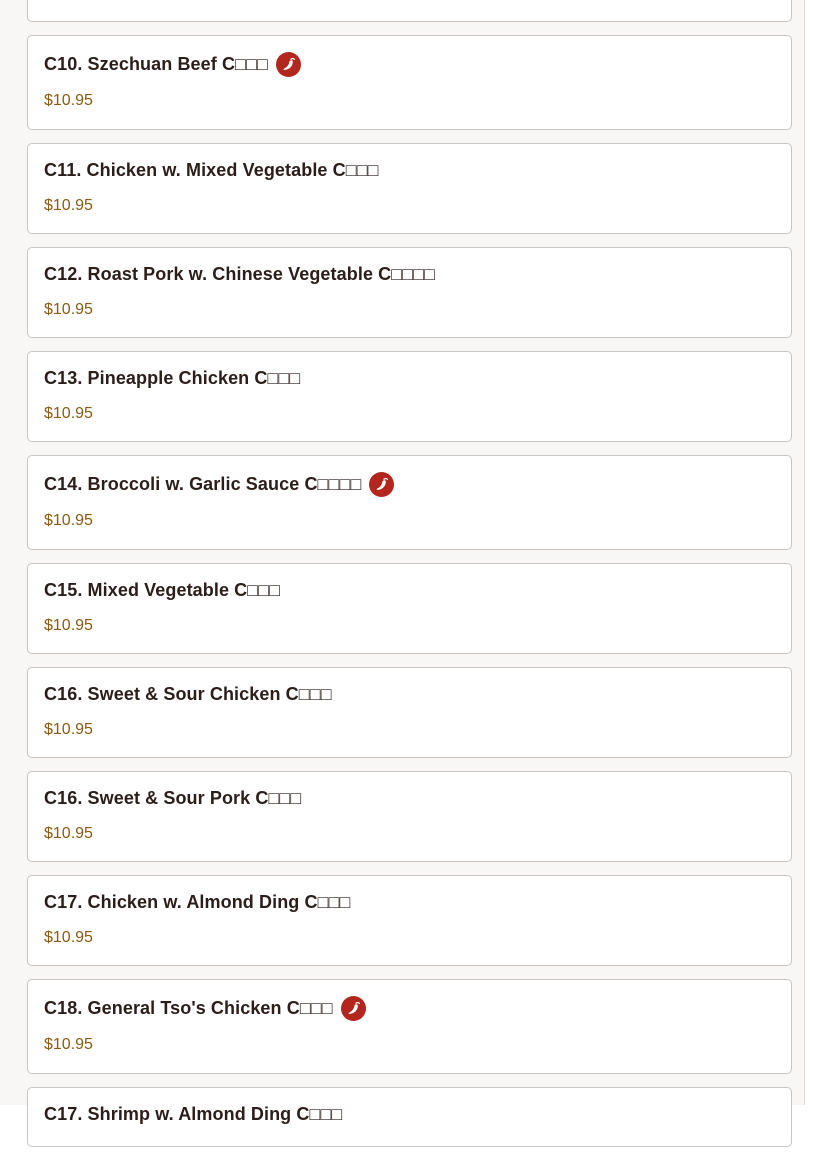 The image size is (824, 1160). I want to click on menu-item-title: C17. Shrimp w. Almond Ding C□□□, so click(193, 1114).